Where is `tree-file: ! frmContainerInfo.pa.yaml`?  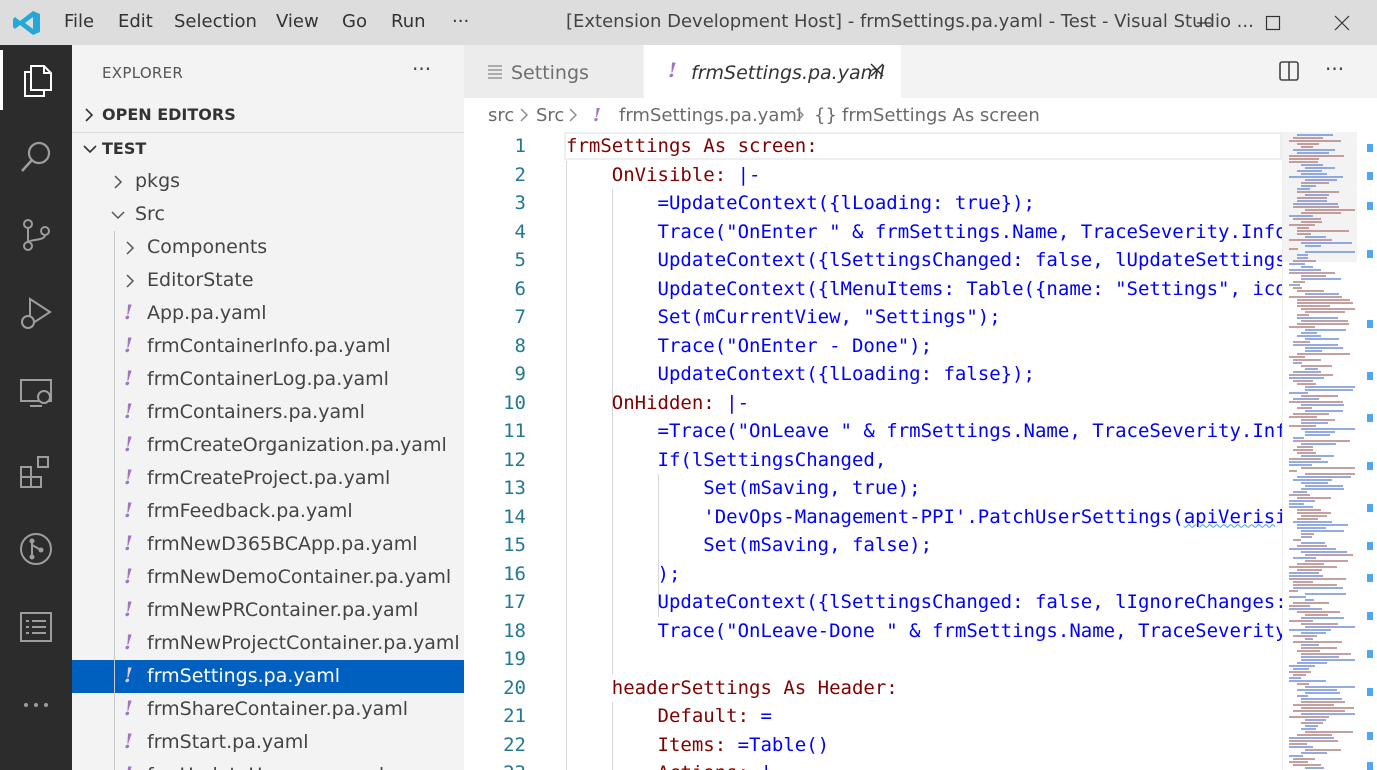 tree-file: ! frmContainerInfo.pa.yaml is located at coordinates (268, 346).